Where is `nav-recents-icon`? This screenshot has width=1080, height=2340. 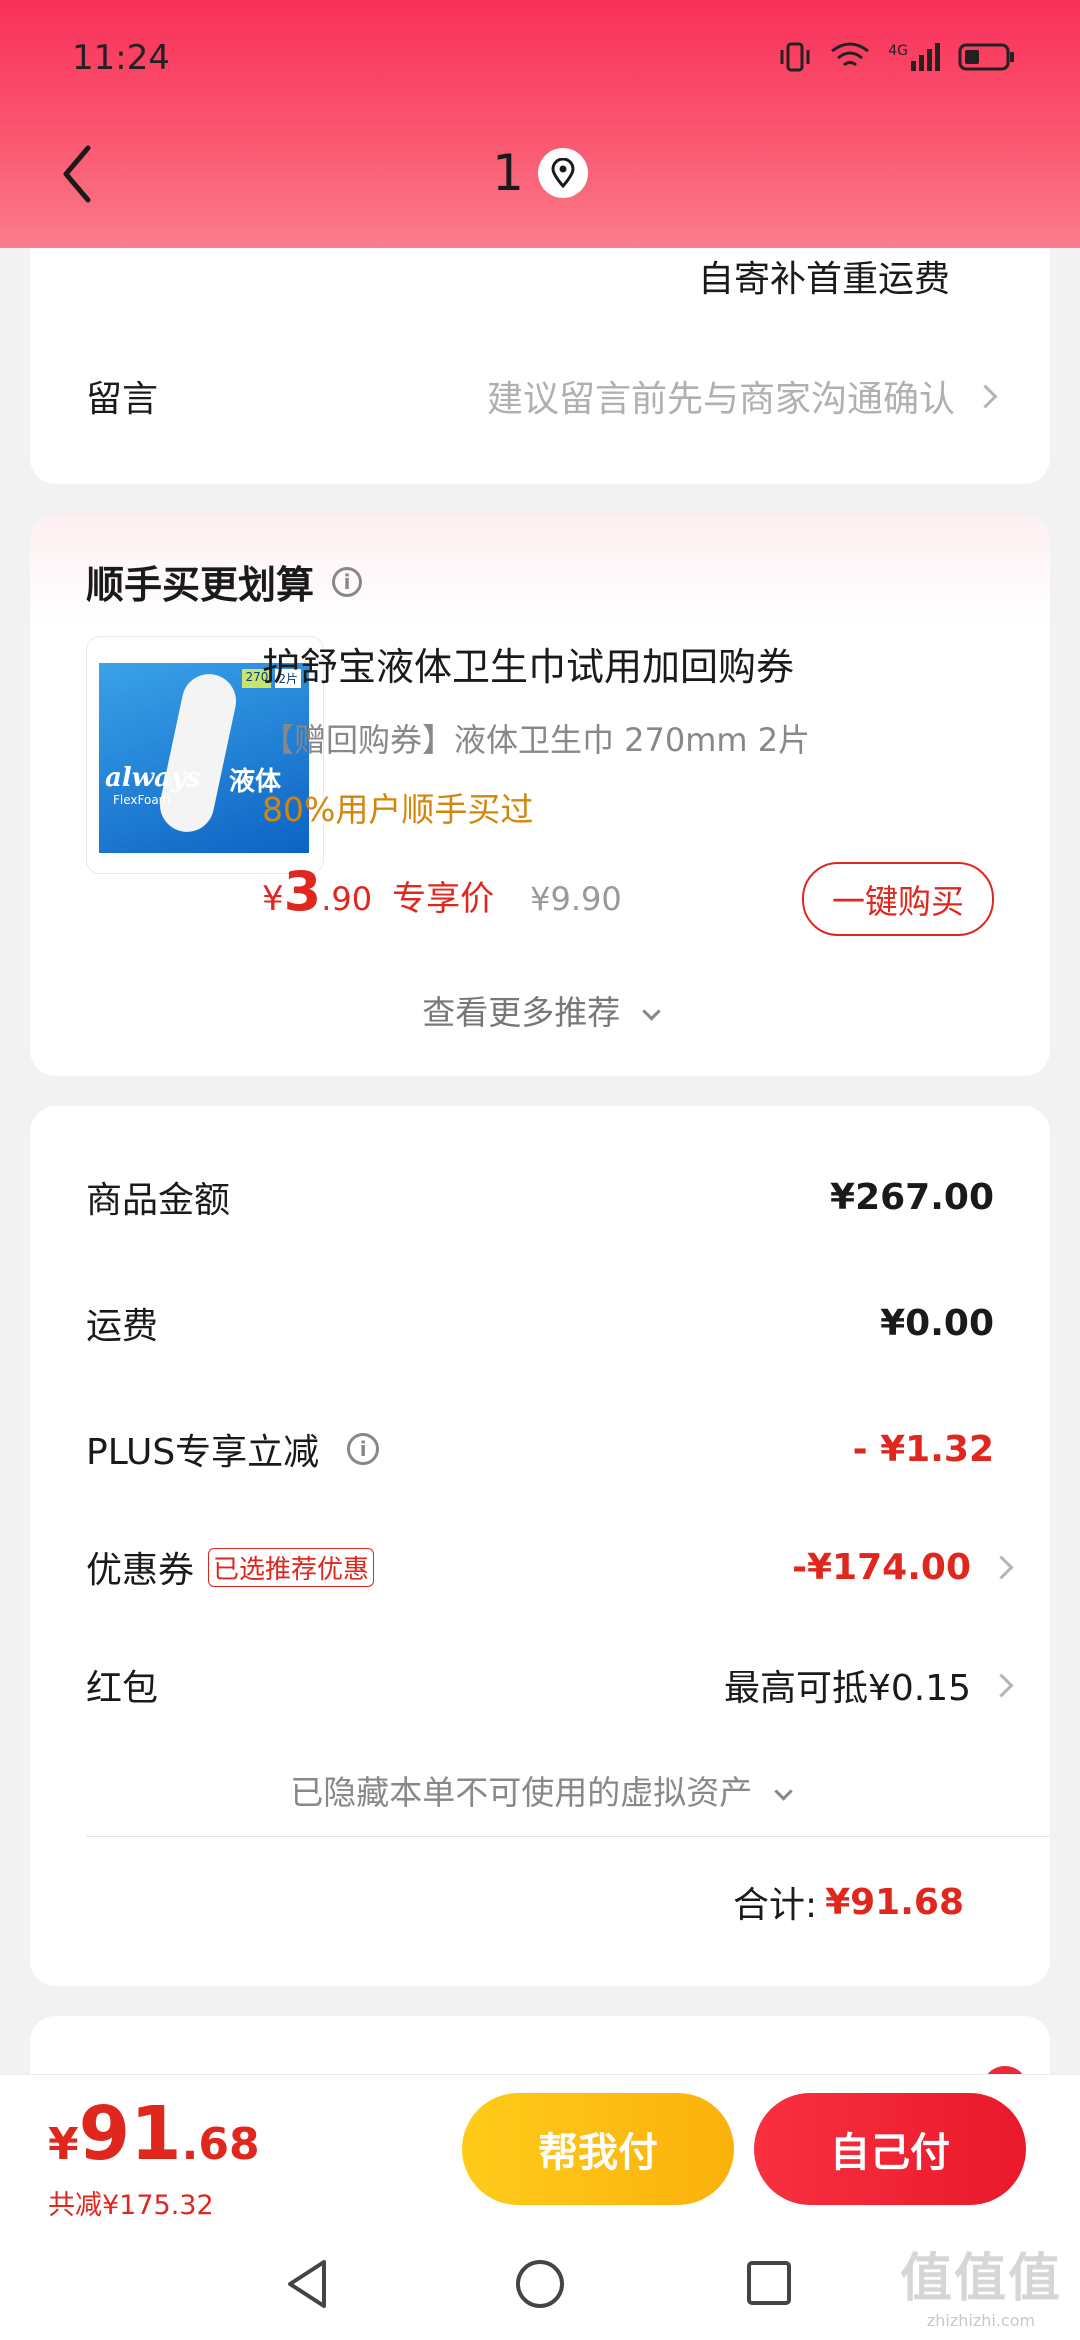 nav-recents-icon is located at coordinates (769, 2283).